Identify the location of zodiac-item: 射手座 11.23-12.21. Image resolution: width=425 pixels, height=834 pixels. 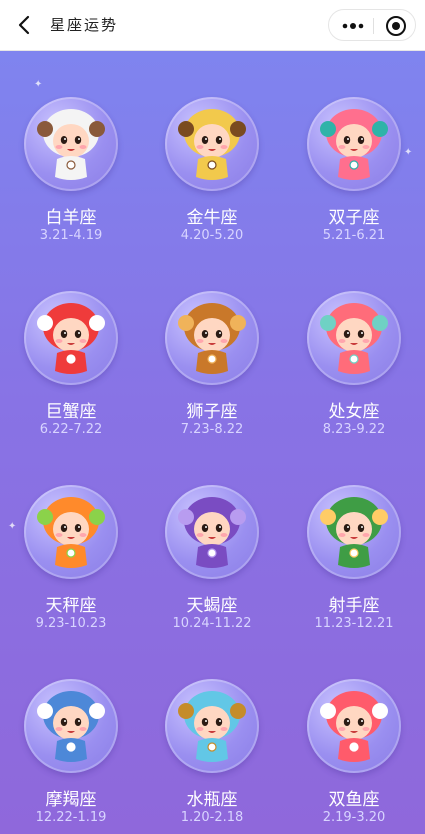
(354, 535).